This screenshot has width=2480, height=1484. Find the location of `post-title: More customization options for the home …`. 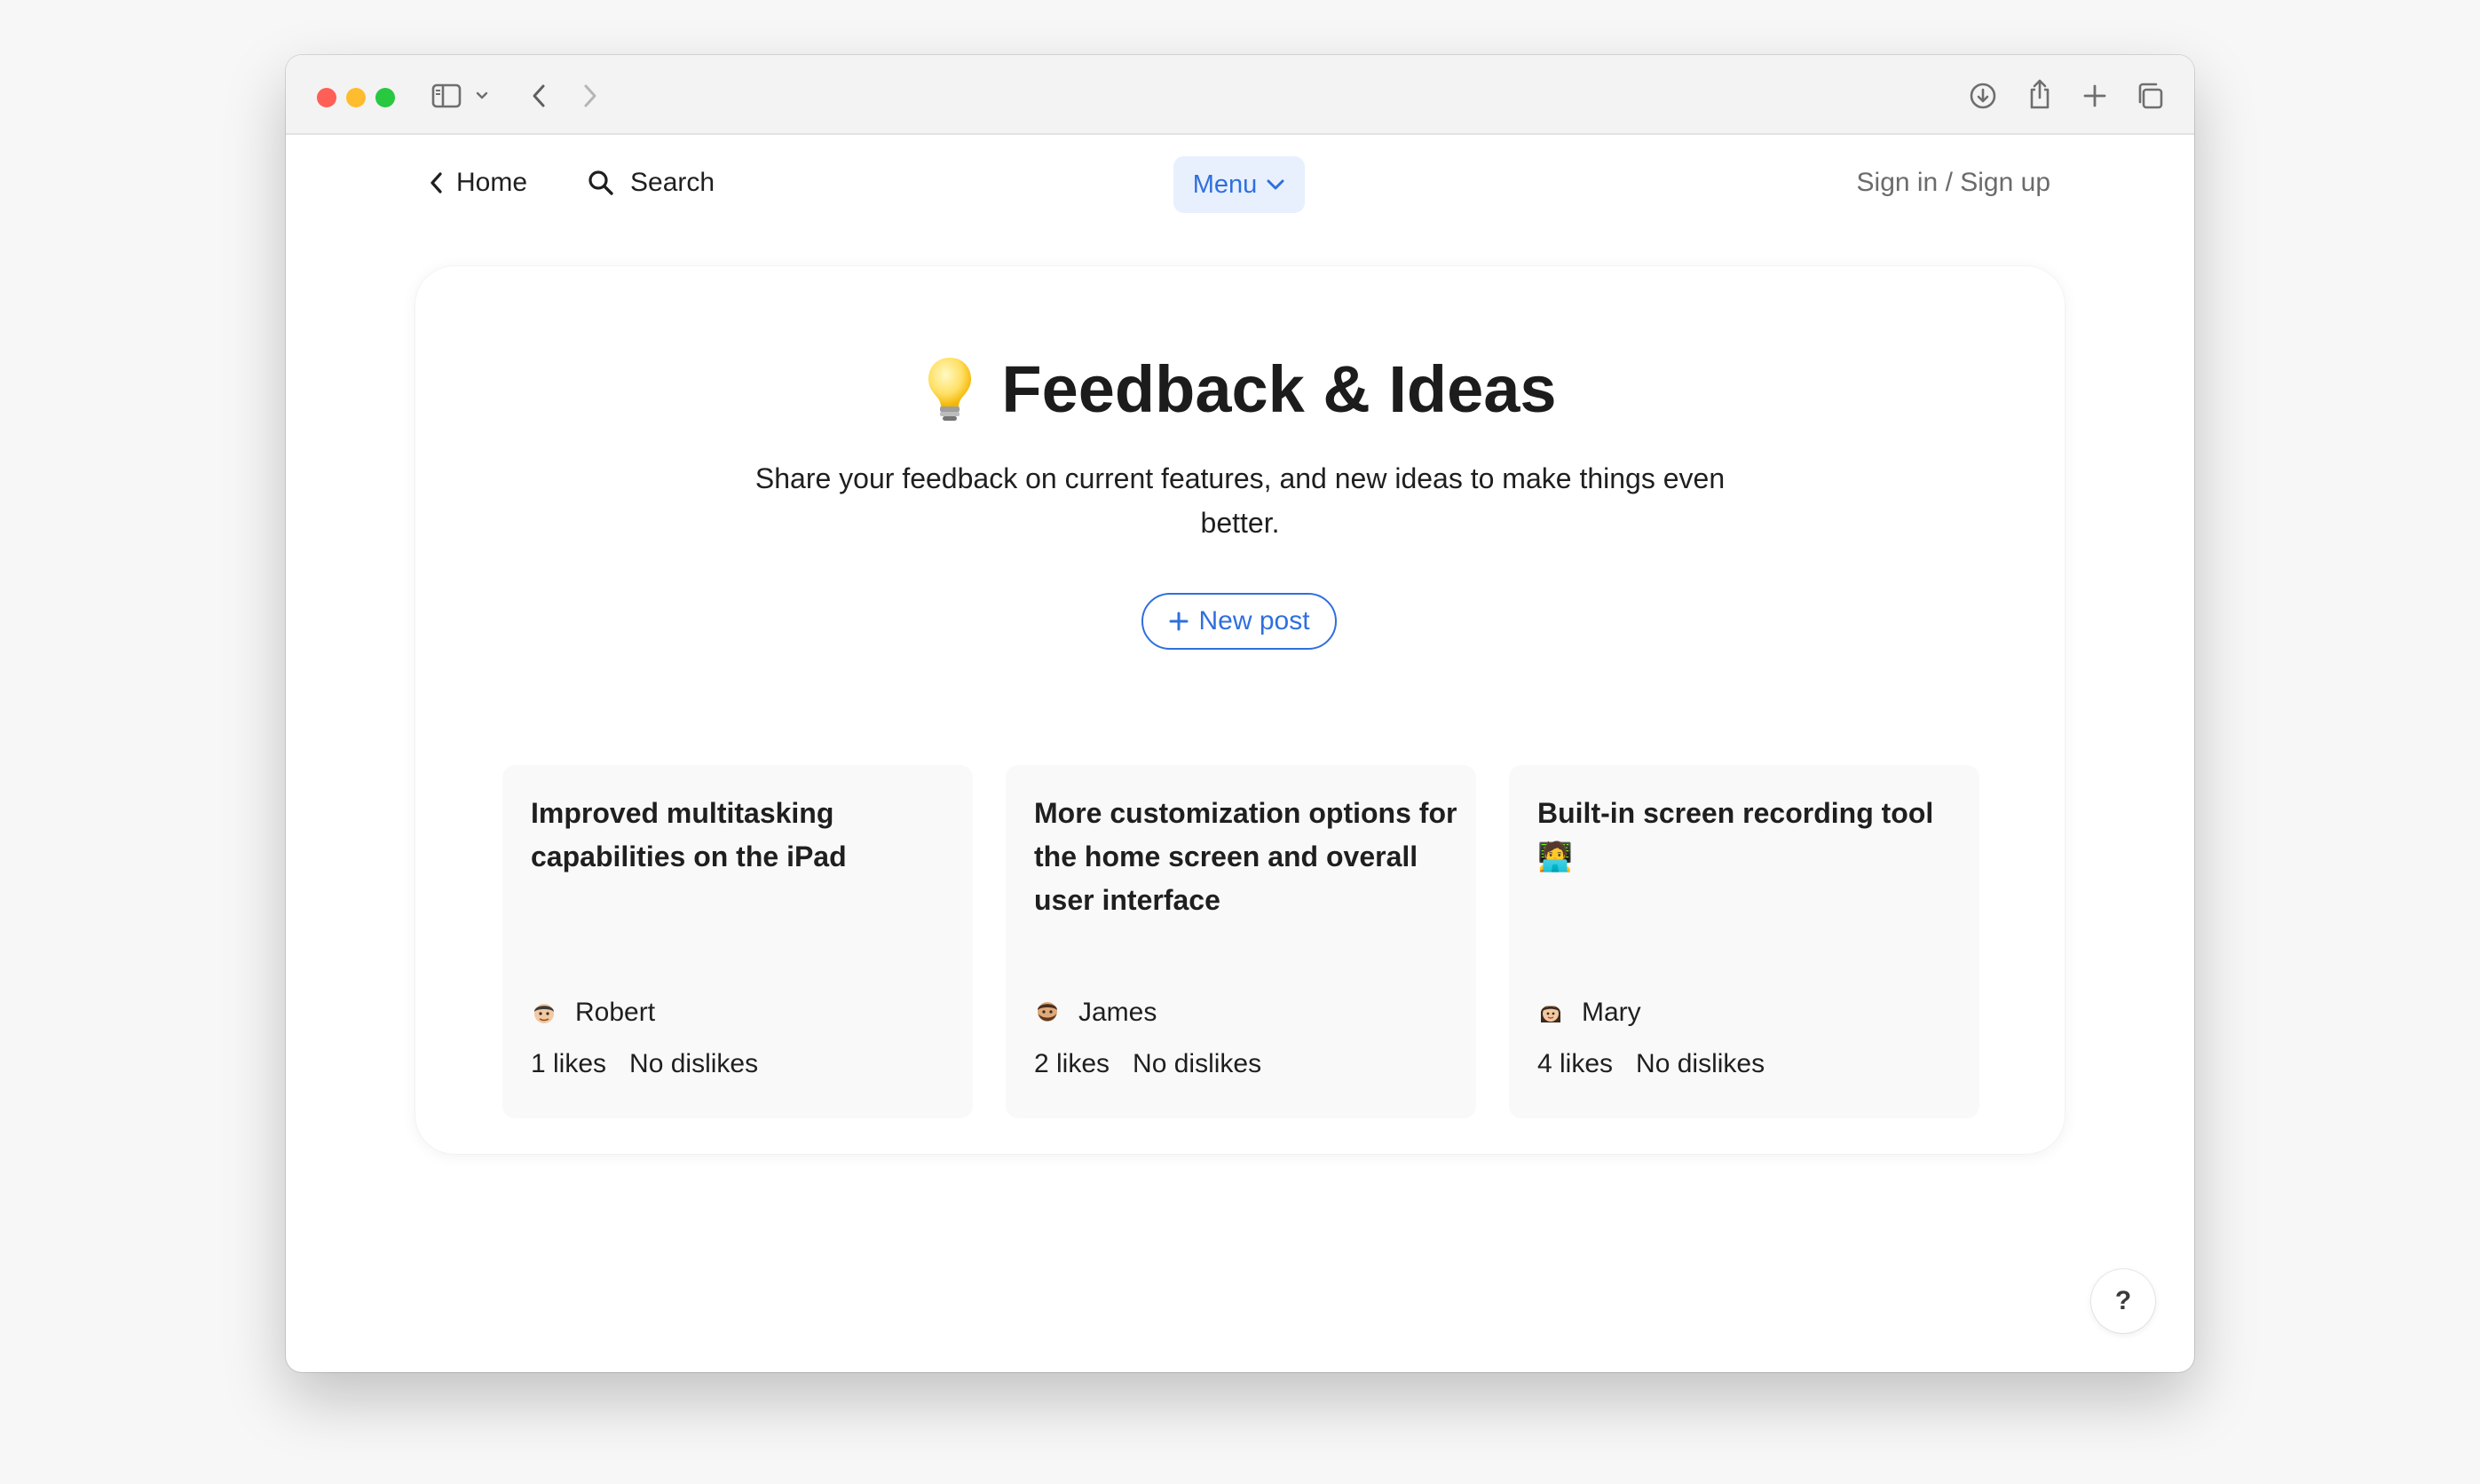

post-title: More customization options for the home … is located at coordinates (1246, 857).